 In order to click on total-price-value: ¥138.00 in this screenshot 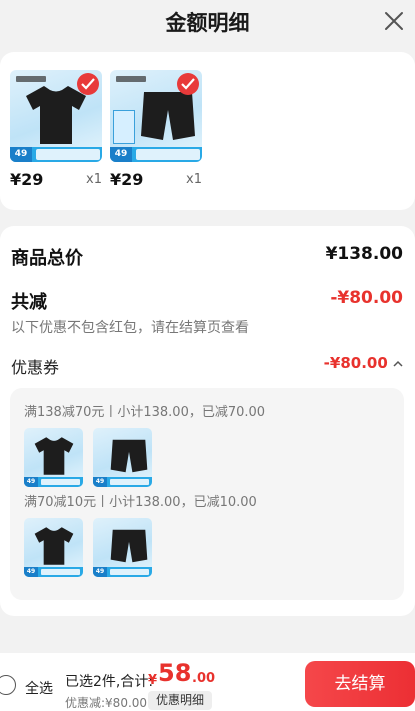, I will do `click(364, 254)`.